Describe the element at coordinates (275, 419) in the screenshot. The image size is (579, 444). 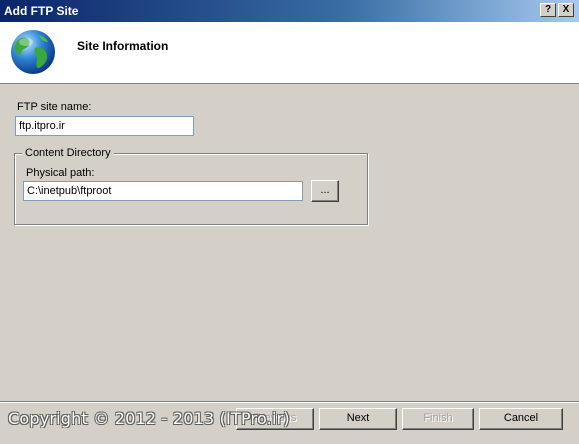
I see `previous-button: Previous` at that location.